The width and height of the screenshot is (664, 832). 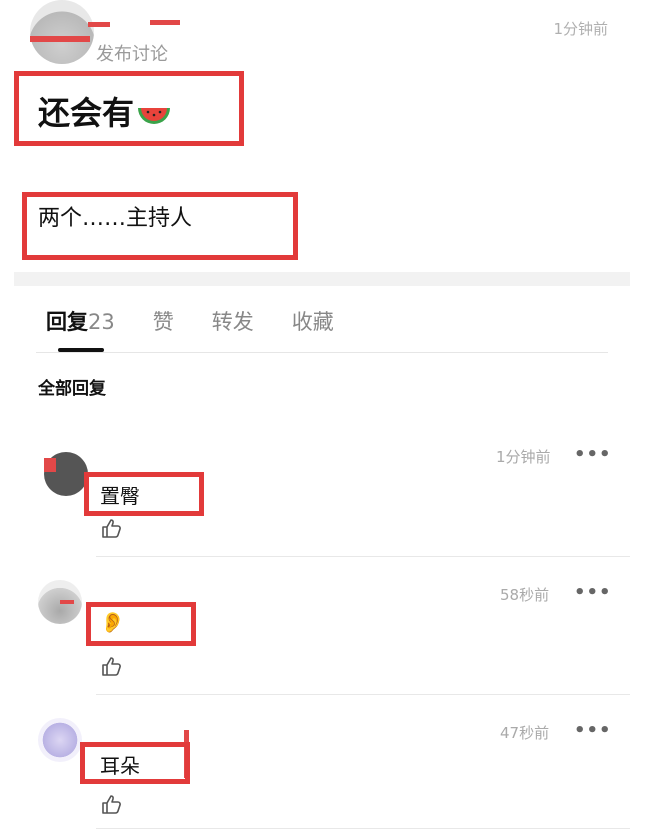 What do you see at coordinates (72, 389) in the screenshot?
I see `section-title: 全部回复` at bounding box center [72, 389].